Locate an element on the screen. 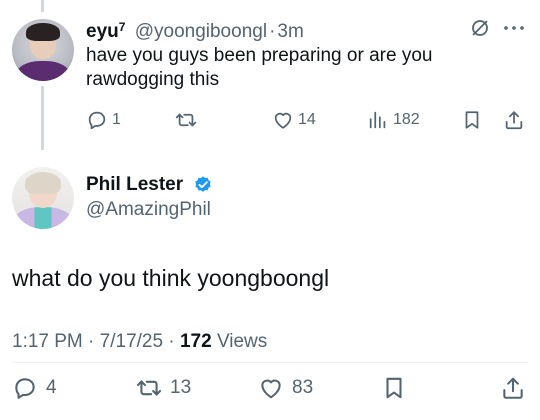  like-count: 14 is located at coordinates (307, 119).